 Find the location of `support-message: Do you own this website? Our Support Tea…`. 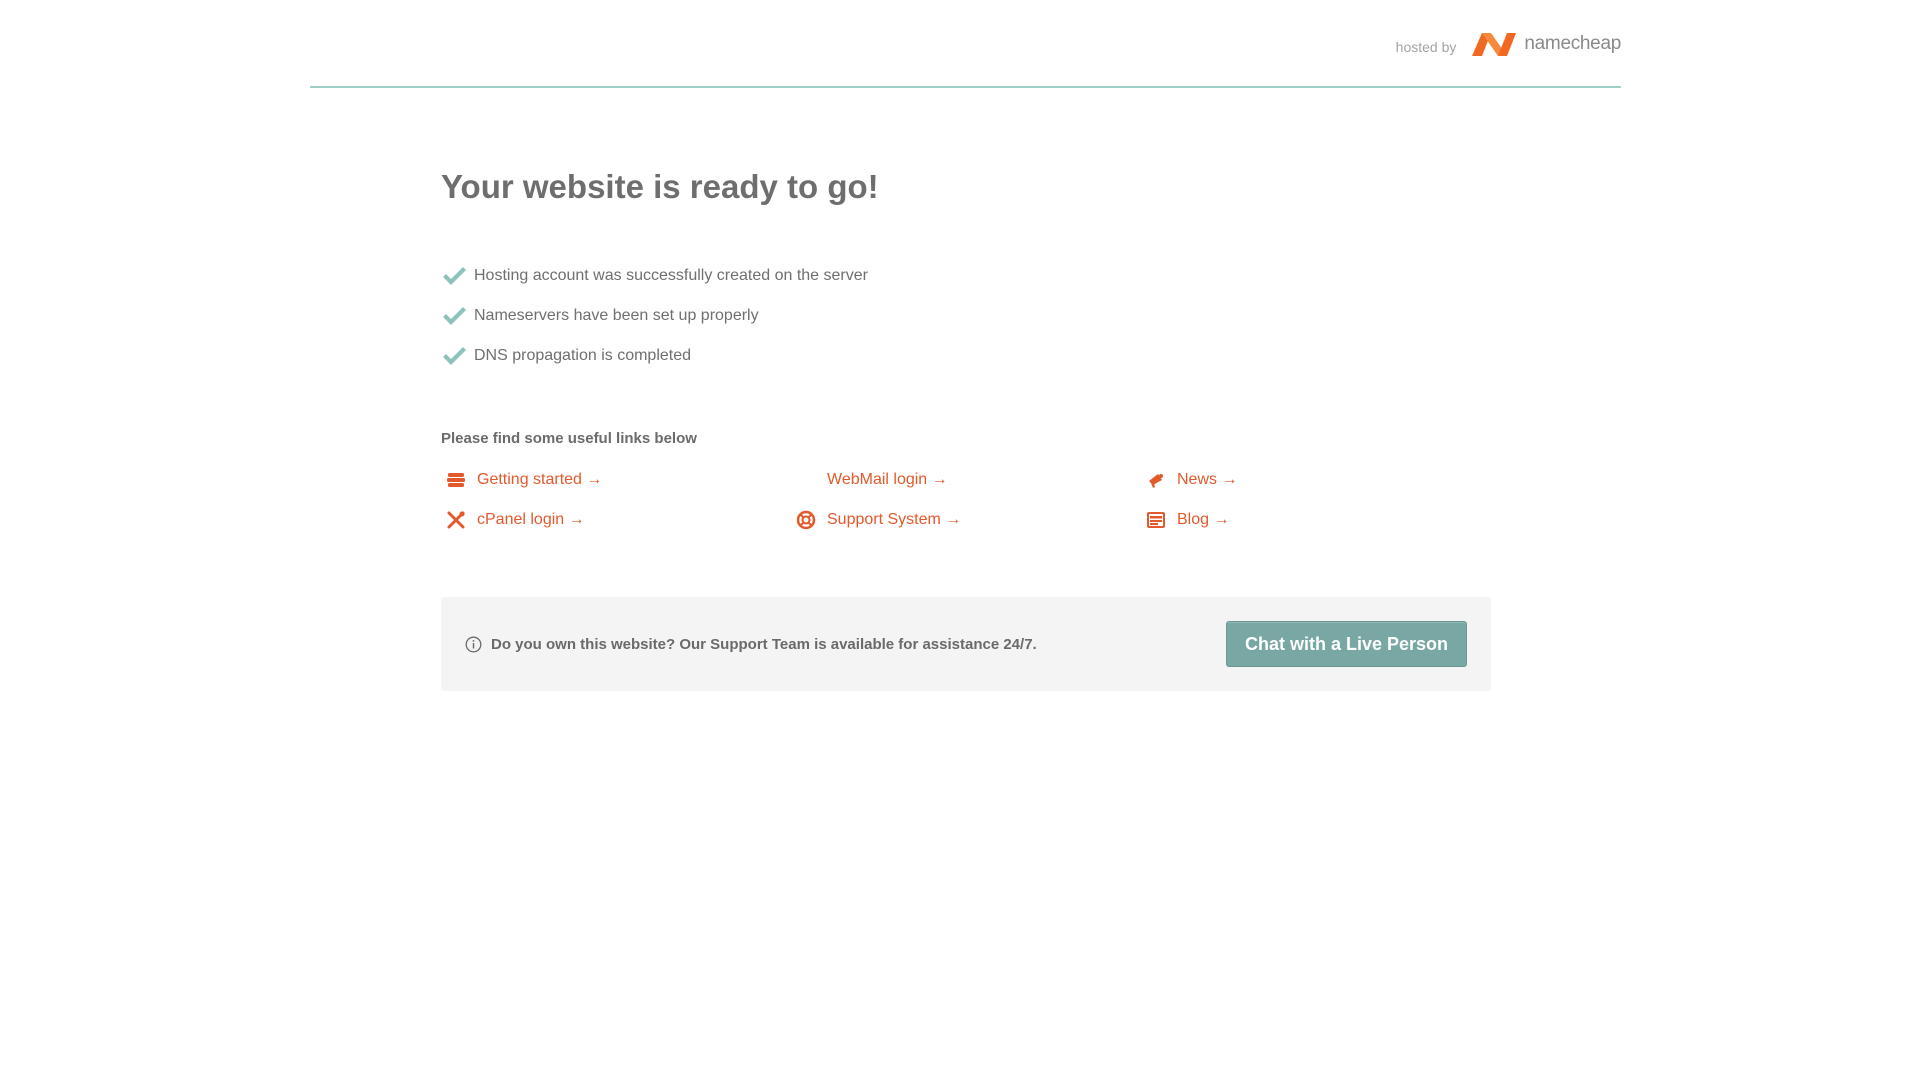

support-message: Do you own this website? Our Support Tea… is located at coordinates (751, 644).